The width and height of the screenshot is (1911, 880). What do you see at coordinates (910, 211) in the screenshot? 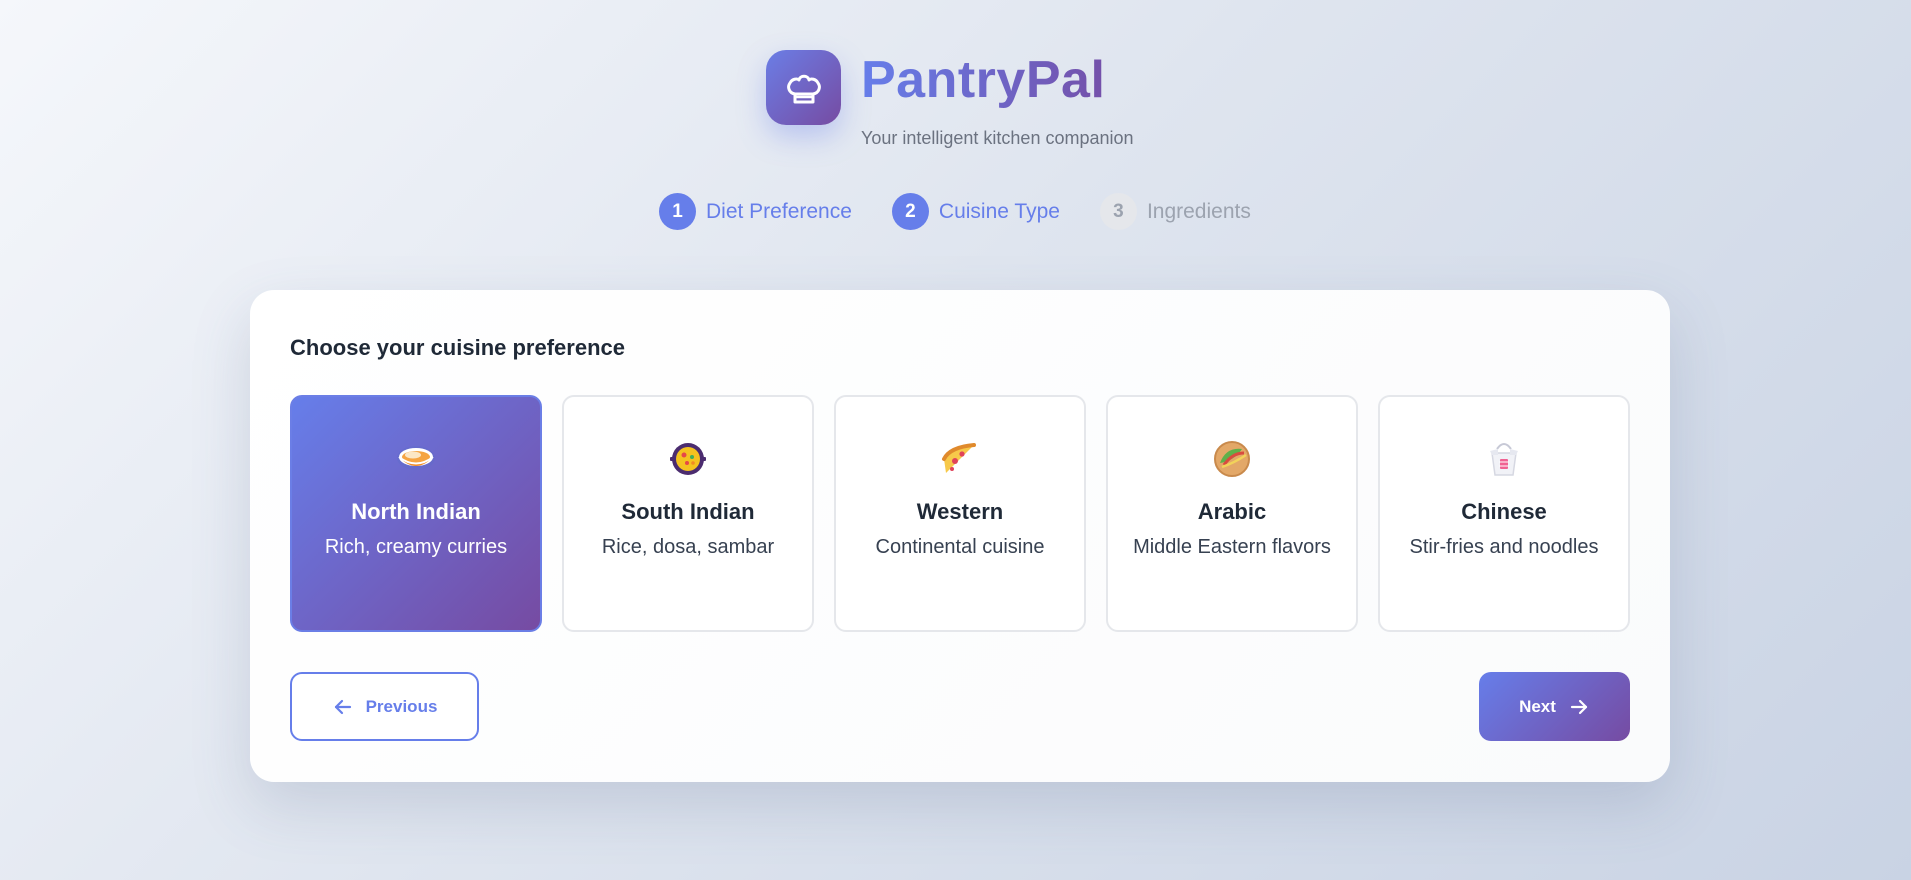
I see `step-number: 2` at bounding box center [910, 211].